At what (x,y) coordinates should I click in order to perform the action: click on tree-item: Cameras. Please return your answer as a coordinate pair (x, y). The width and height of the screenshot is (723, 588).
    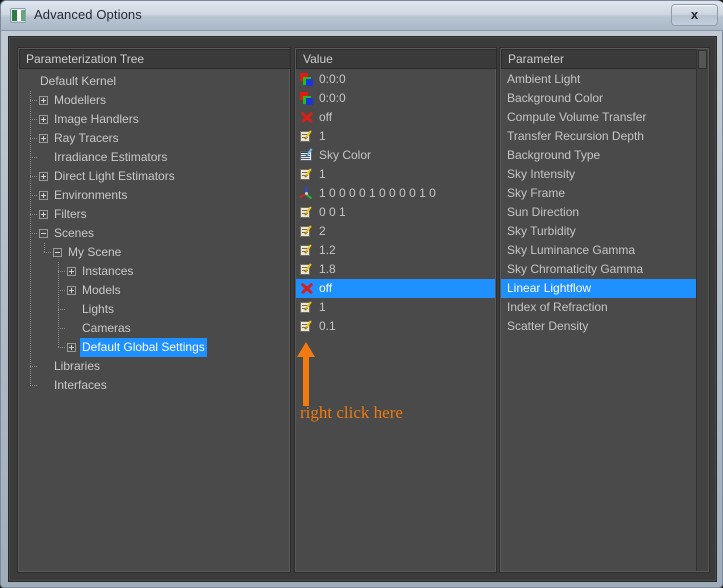
    Looking at the image, I should click on (154, 328).